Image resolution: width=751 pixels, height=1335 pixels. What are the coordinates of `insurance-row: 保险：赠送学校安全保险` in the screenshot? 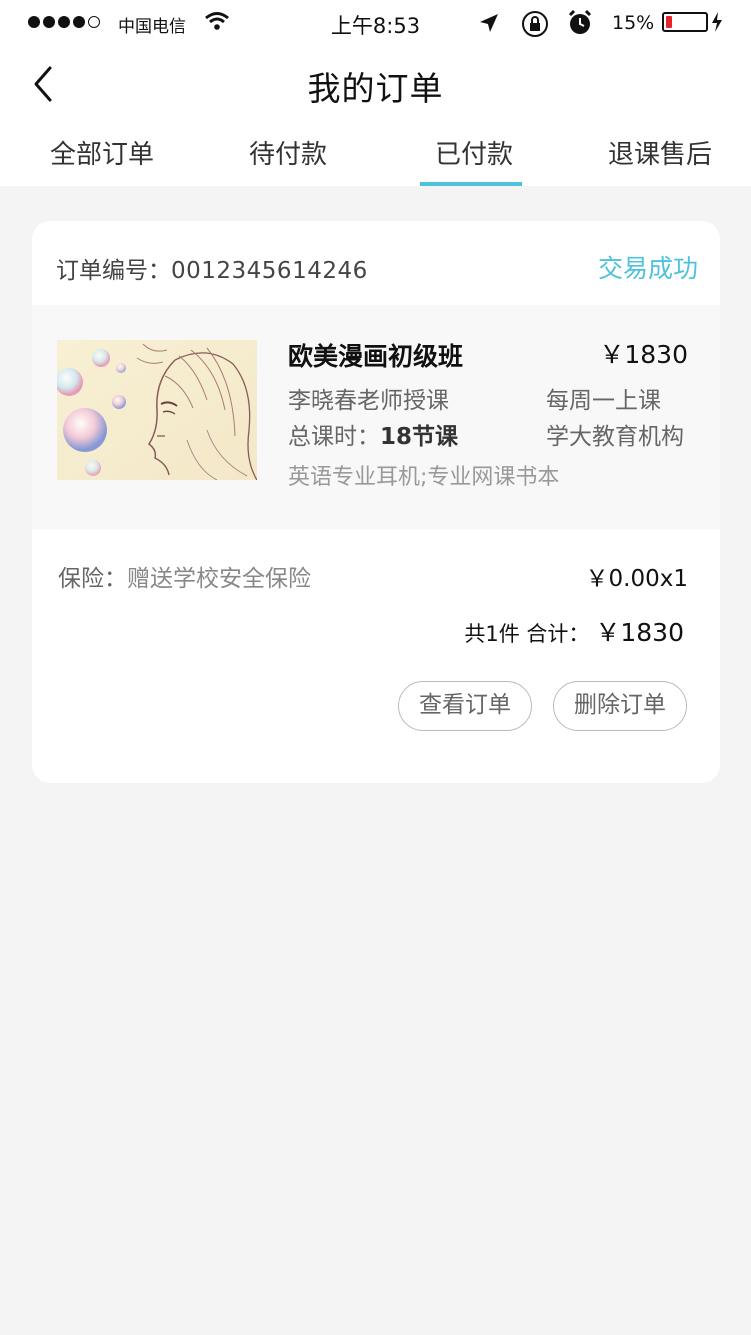 It's located at (184, 576).